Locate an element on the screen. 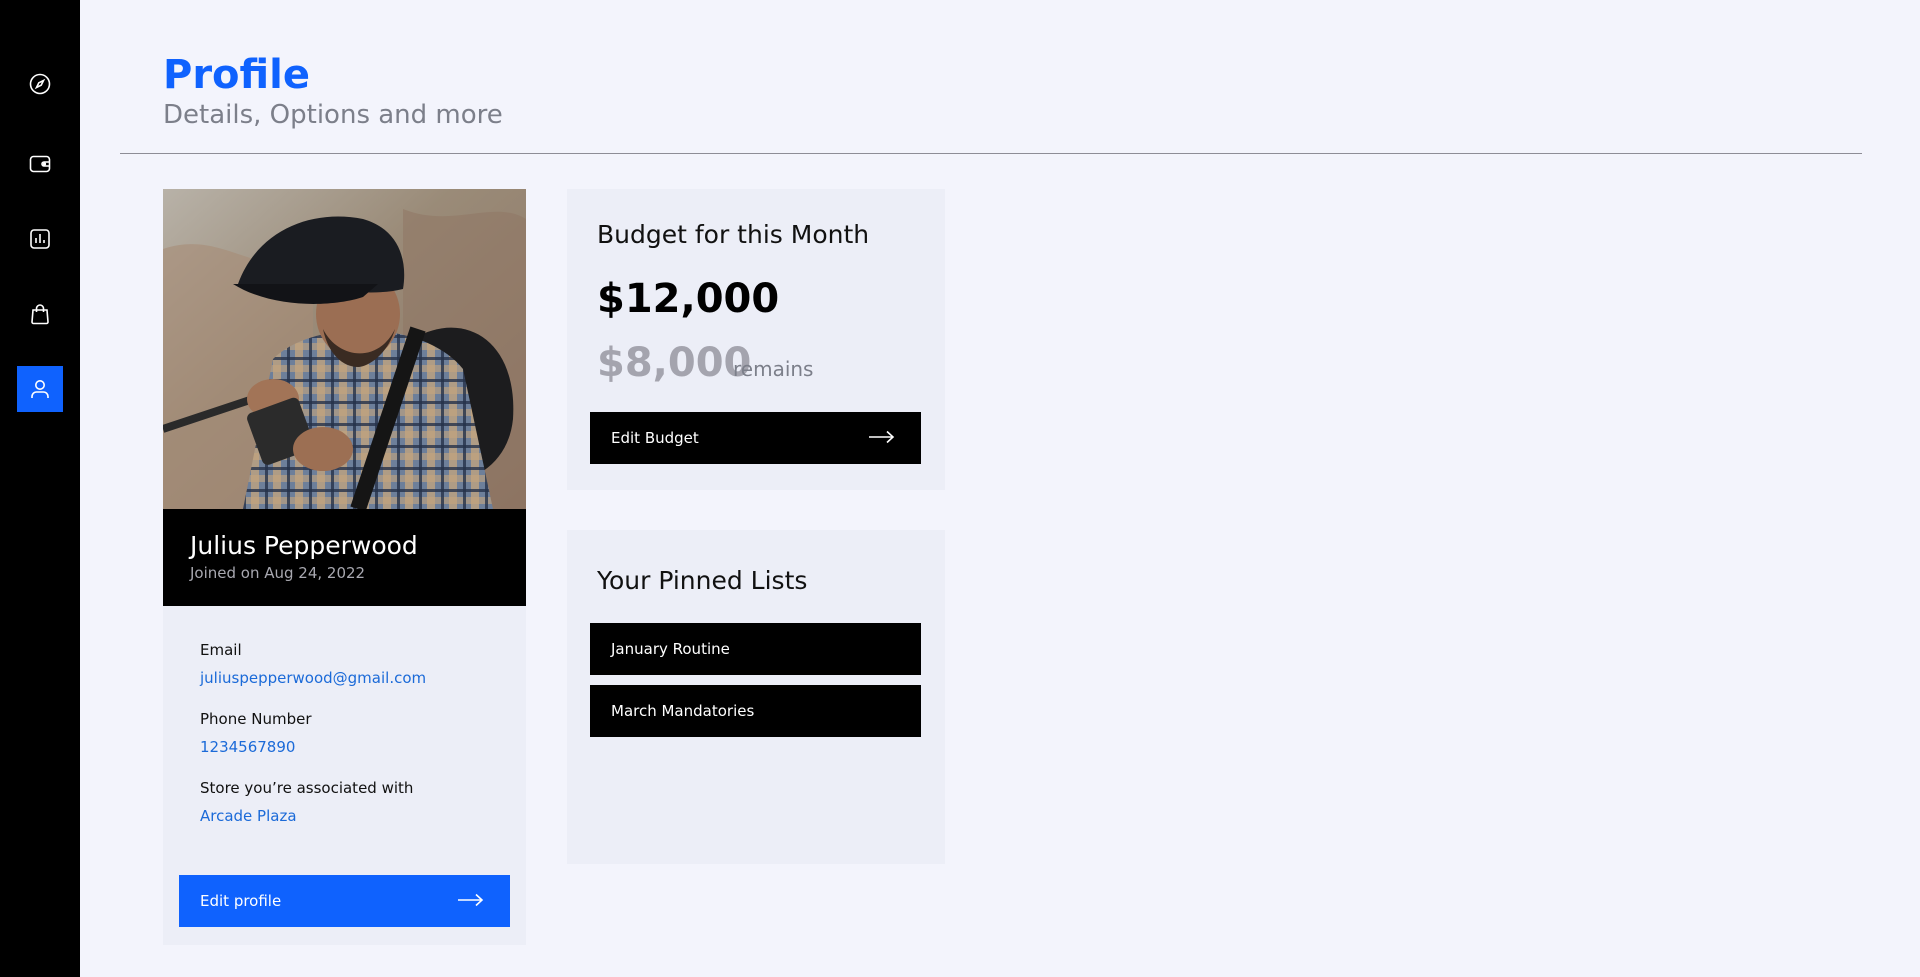  budget-title: Budget for this Month is located at coordinates (733, 234).